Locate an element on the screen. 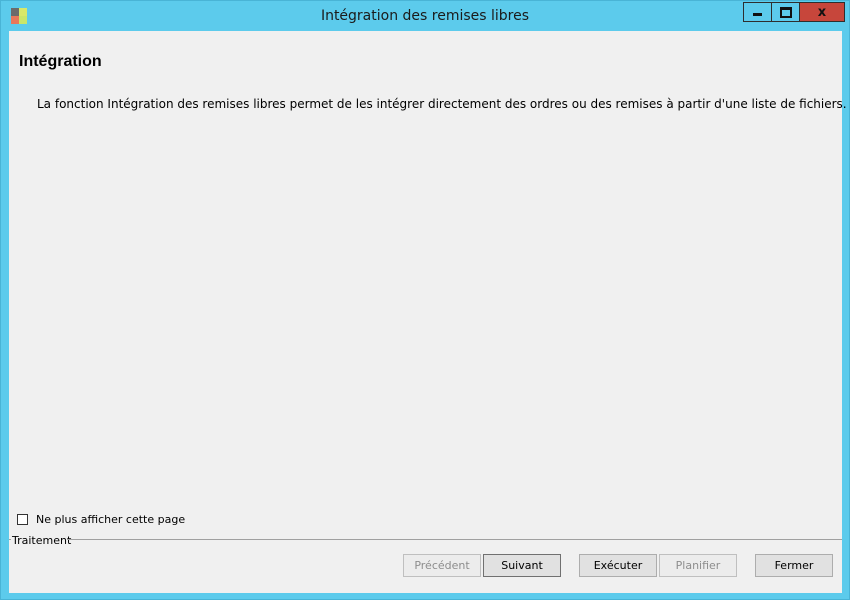  close-icon: x is located at coordinates (822, 12).